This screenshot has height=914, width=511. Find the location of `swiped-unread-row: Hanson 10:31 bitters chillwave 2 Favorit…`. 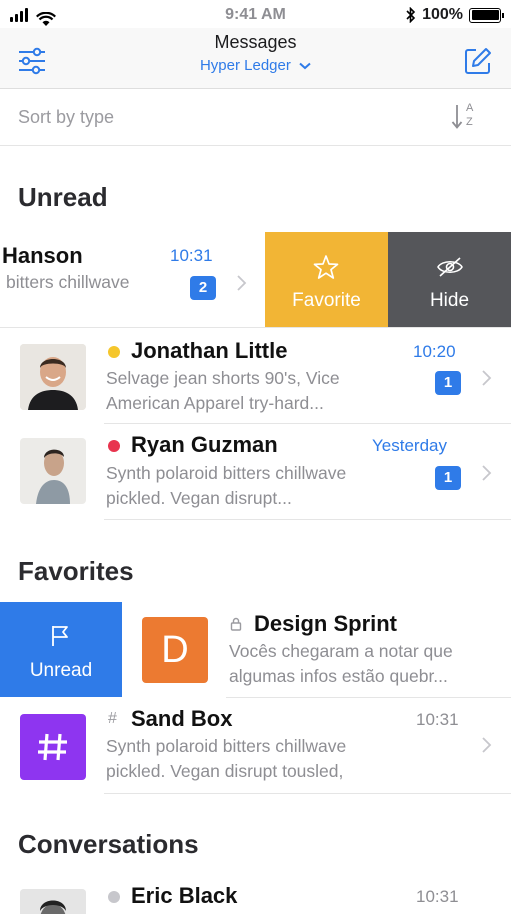

swiped-unread-row: Hanson 10:31 bitters chillwave 2 Favorit… is located at coordinates (255, 279).